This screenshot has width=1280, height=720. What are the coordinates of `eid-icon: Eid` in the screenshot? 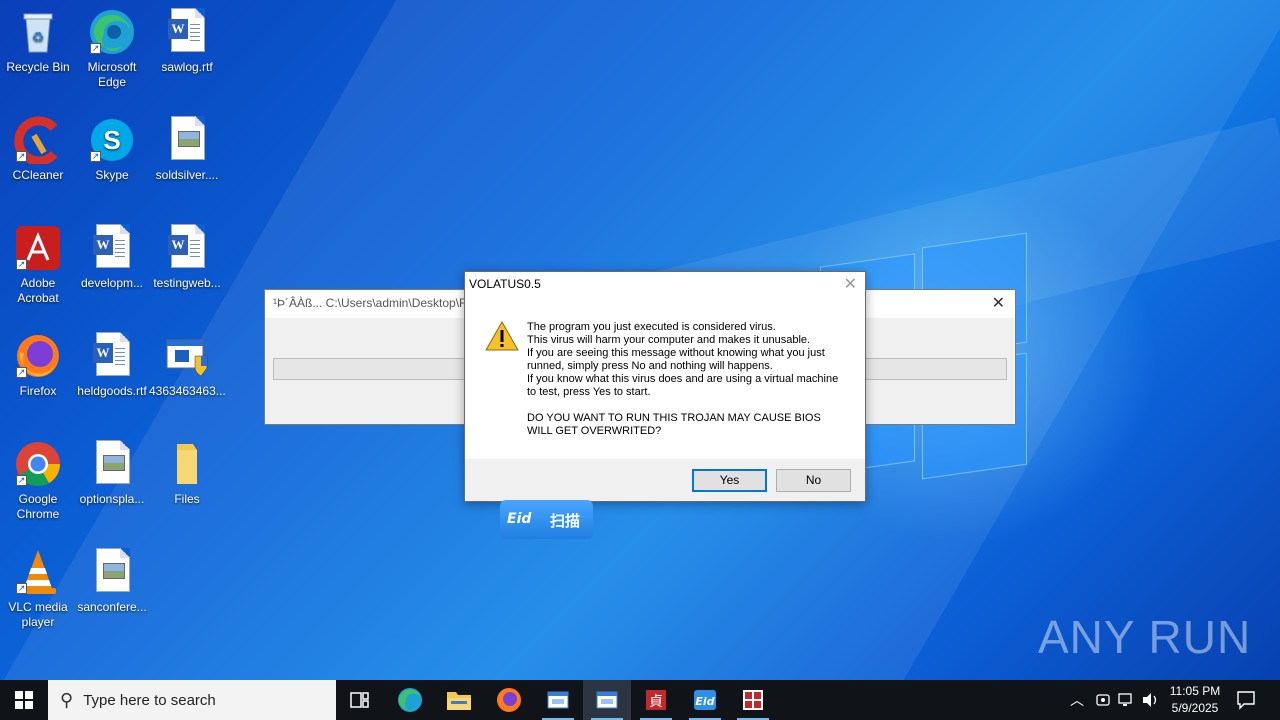 It's located at (705, 700).